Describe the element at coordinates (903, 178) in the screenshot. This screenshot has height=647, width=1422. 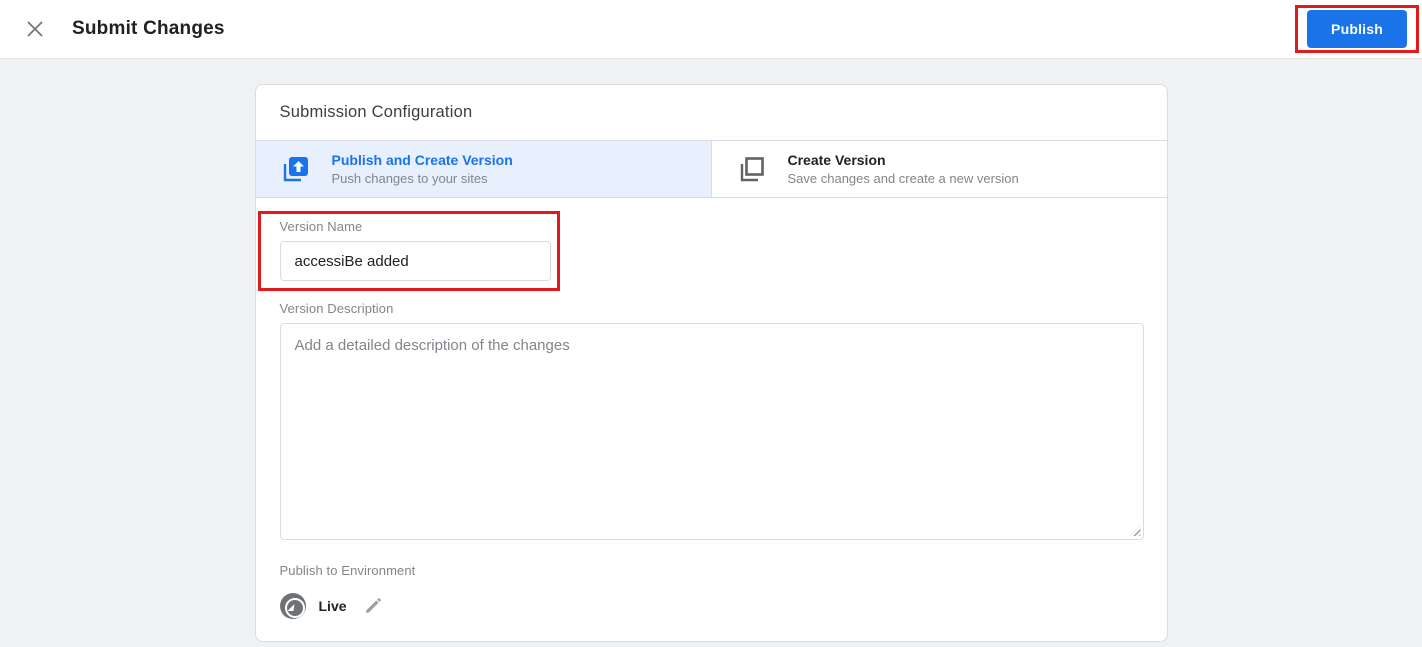
I see `tab-description: Save changes and create a new version` at that location.